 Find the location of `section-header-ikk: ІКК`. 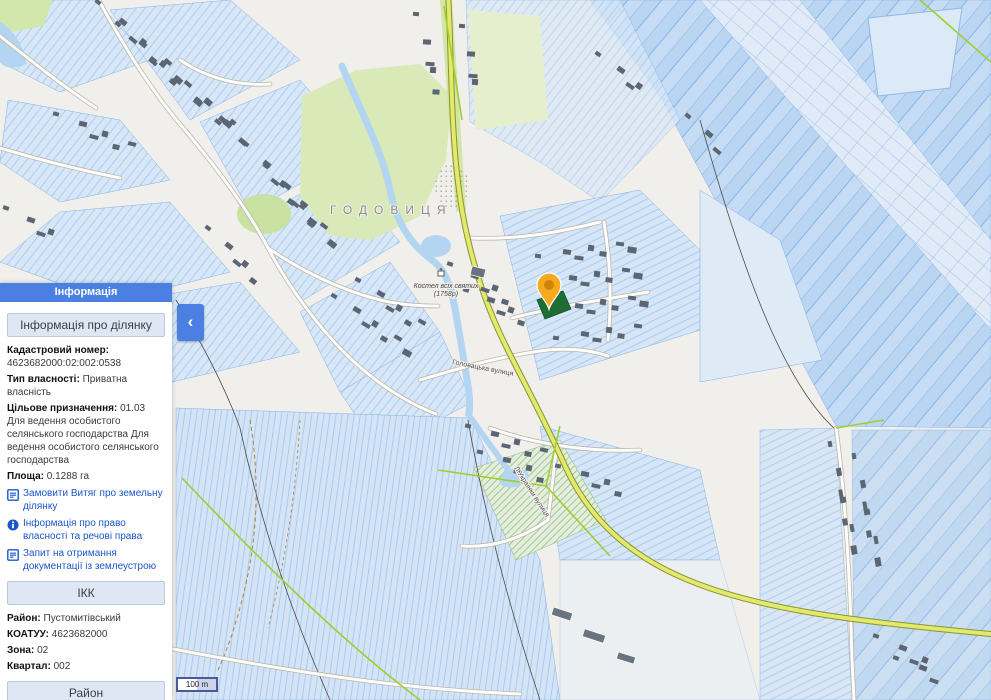

section-header-ikk: ІКК is located at coordinates (86, 593).